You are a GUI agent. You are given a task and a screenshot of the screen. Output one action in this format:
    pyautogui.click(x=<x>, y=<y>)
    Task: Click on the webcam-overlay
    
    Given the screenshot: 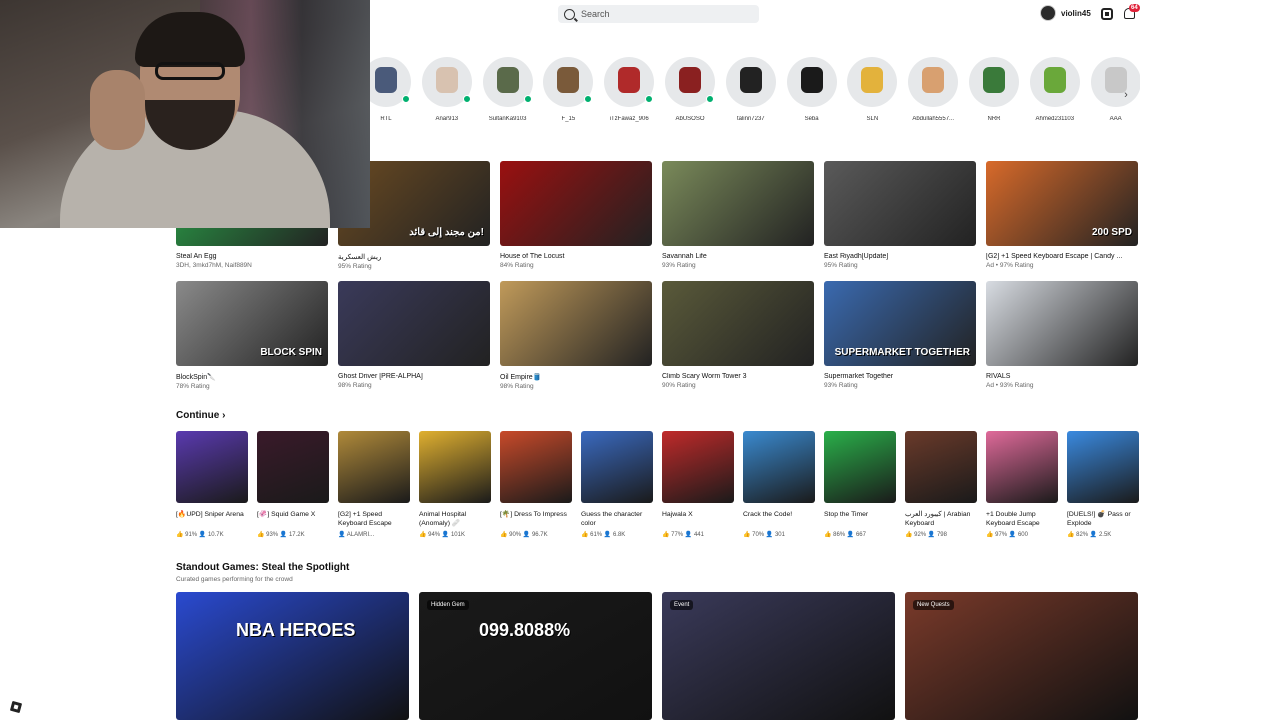 What is the action you would take?
    pyautogui.click(x=185, y=114)
    